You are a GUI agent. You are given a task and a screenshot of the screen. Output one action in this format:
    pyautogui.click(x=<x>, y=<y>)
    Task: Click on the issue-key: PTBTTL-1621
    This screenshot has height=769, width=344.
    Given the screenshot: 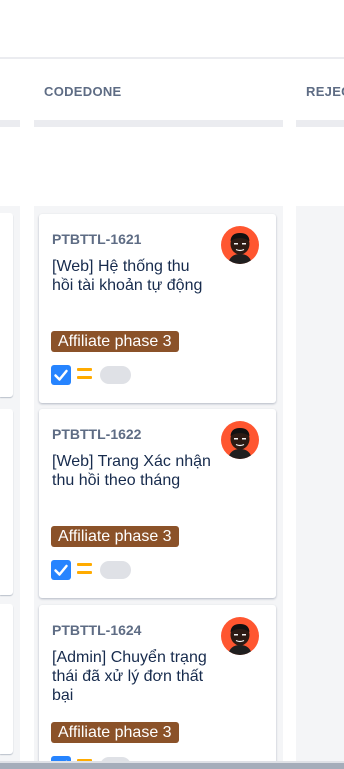 What is the action you would take?
    pyautogui.click(x=96, y=239)
    